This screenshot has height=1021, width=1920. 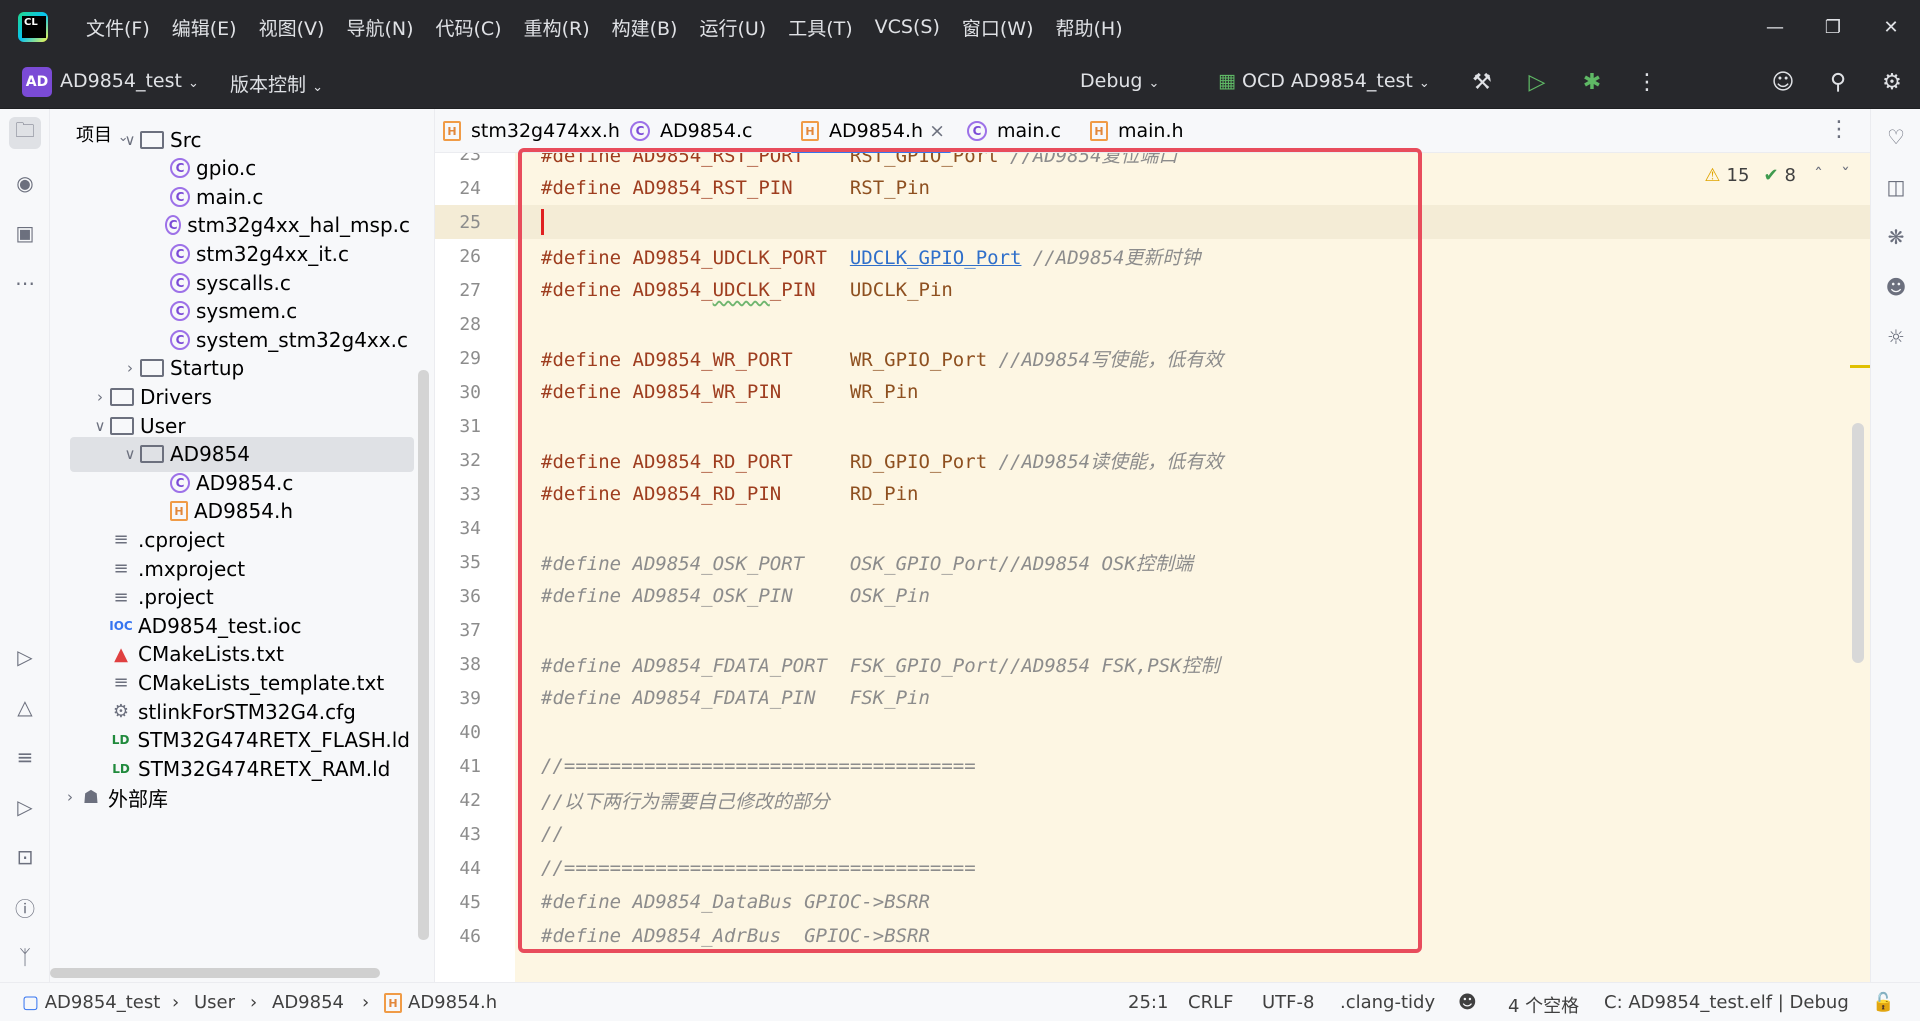 I want to click on run-icon: ▷, so click(x=1537, y=82).